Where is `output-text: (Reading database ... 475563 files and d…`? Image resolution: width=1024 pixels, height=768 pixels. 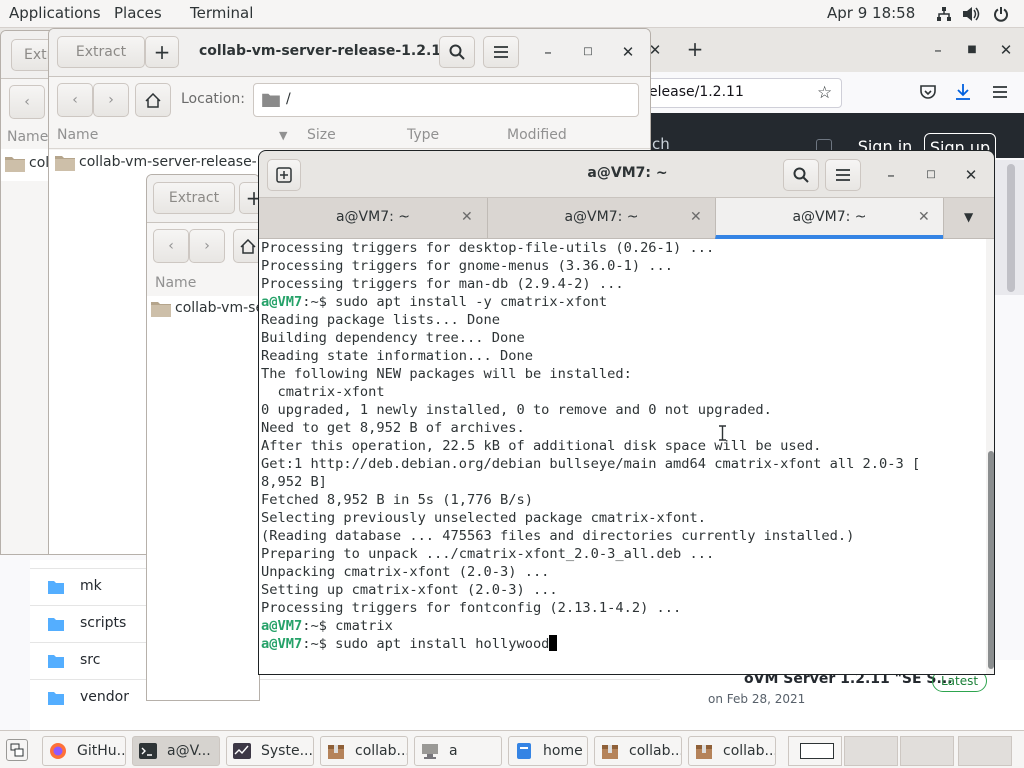
output-text: (Reading database ... 475563 files and d… is located at coordinates (558, 536).